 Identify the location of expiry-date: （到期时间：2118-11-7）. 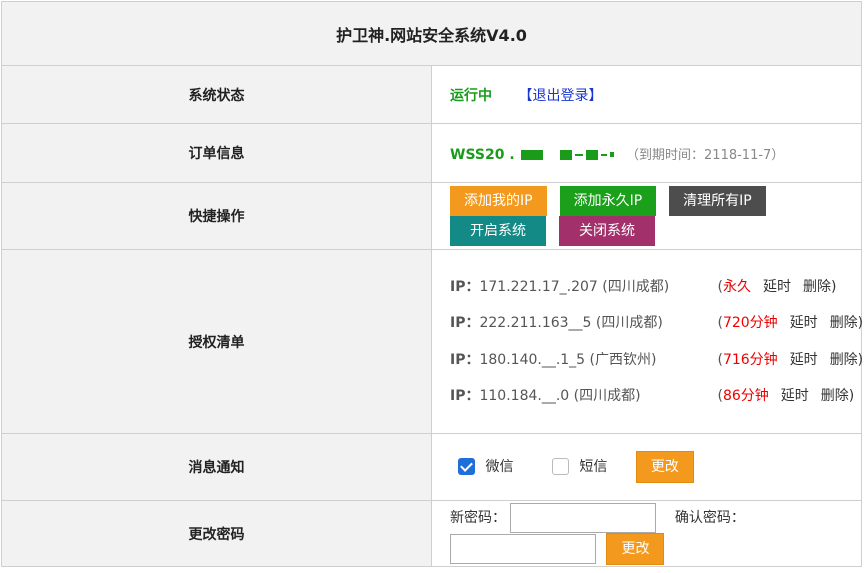
(705, 155).